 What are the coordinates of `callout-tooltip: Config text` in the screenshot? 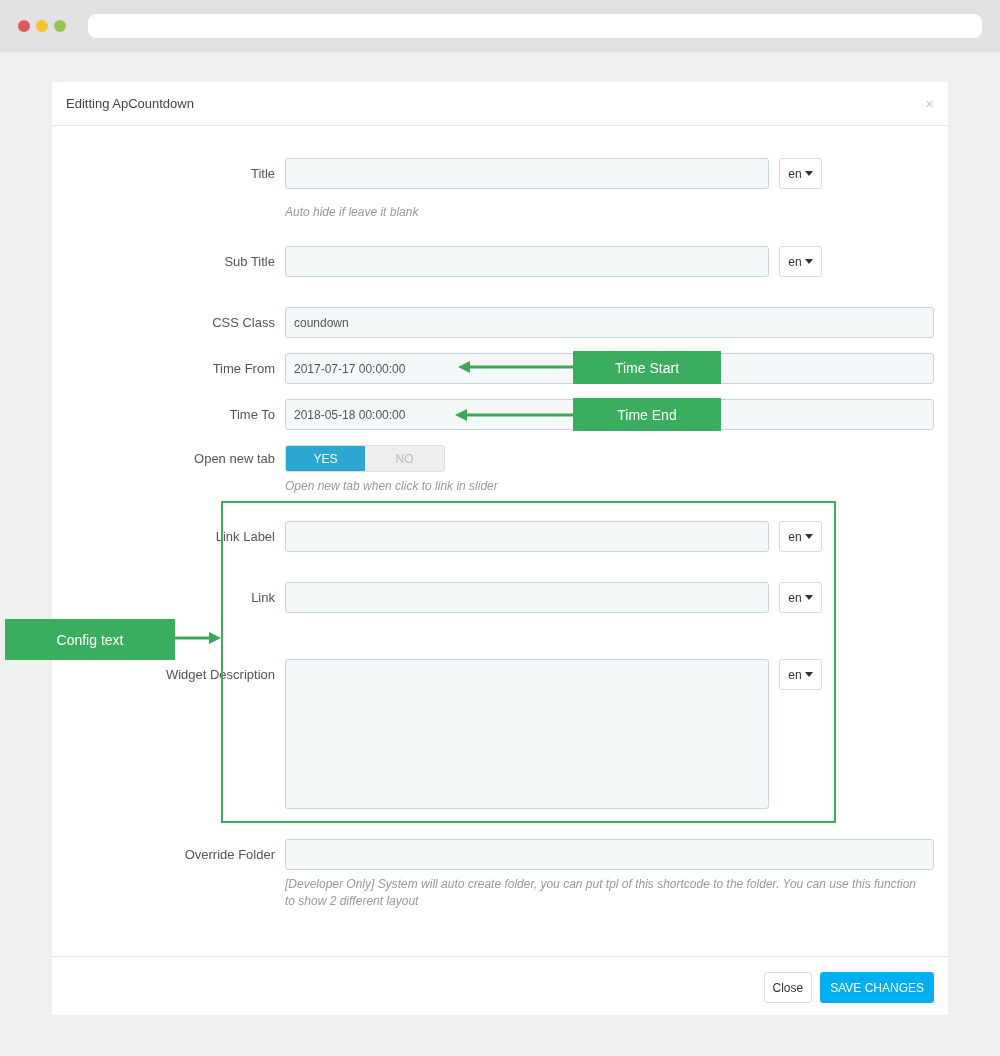 It's located at (90, 639).